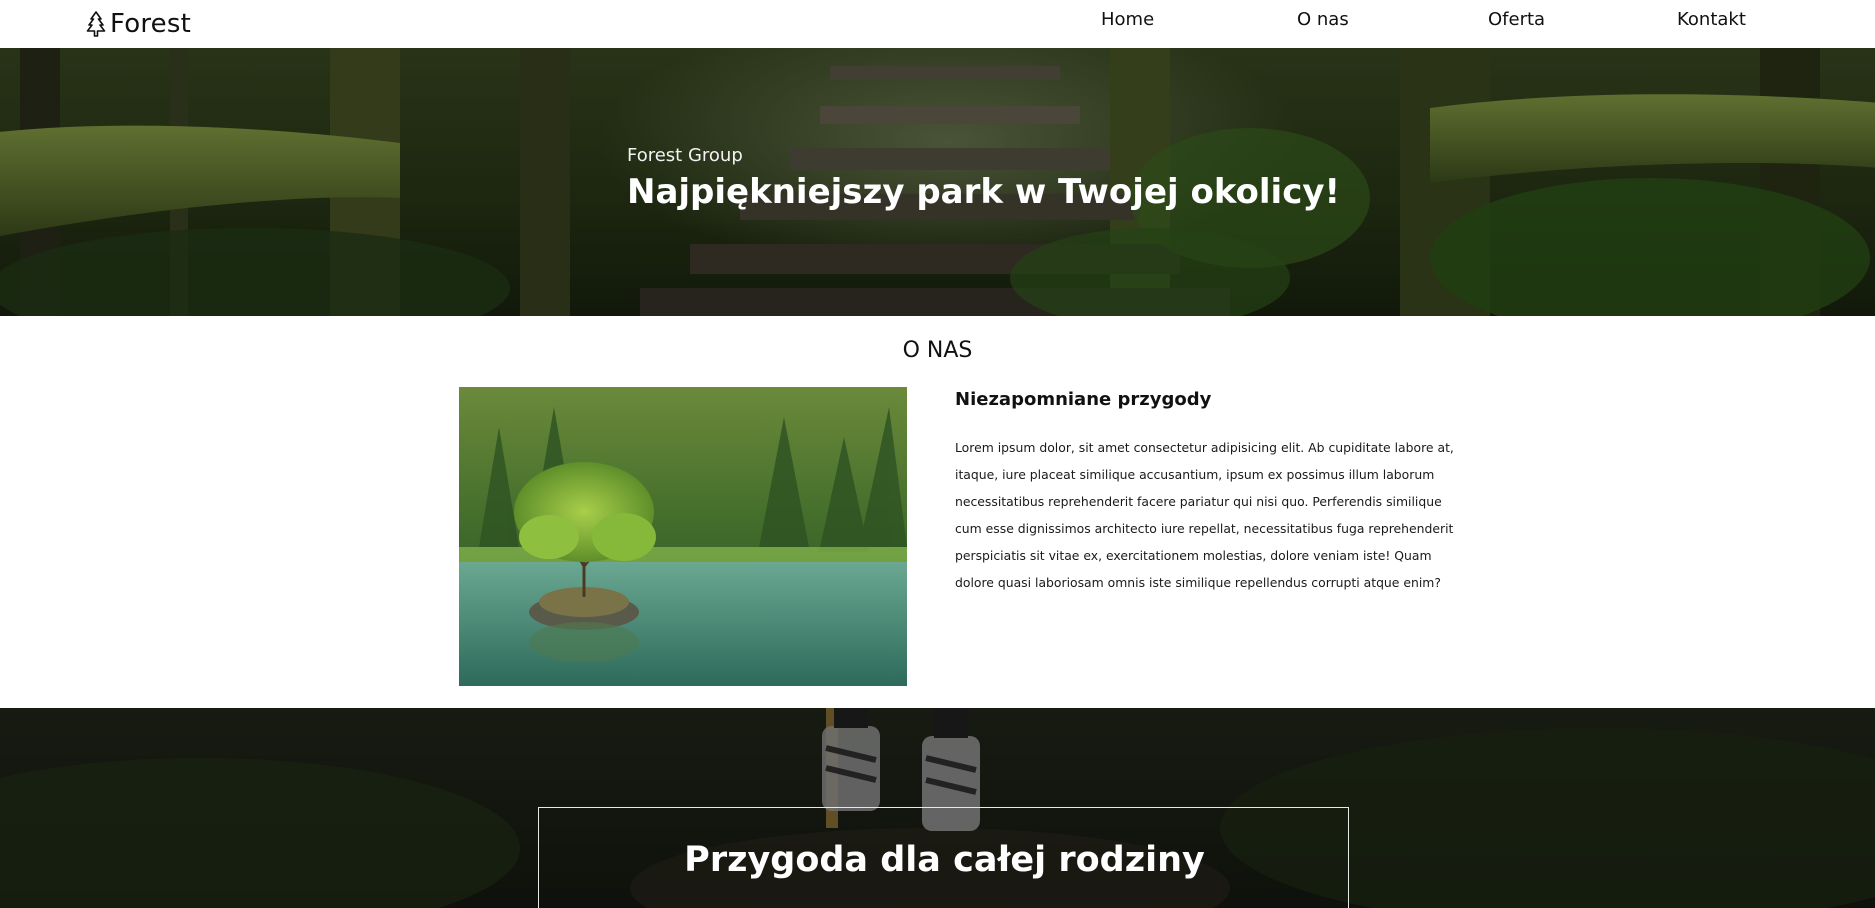 Image resolution: width=1875 pixels, height=908 pixels. I want to click on about-title: Niezapomniane przygody, so click(1083, 399).